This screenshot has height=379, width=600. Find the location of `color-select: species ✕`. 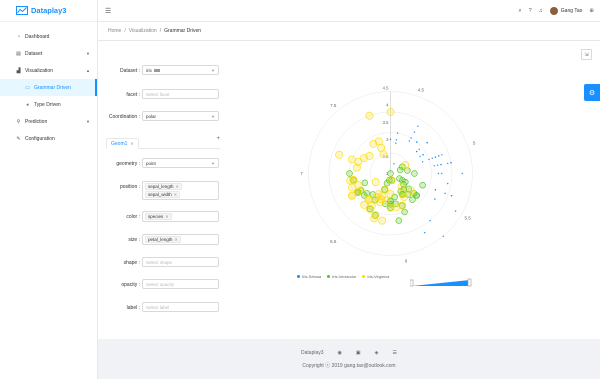

color-select: species ✕ is located at coordinates (180, 216).